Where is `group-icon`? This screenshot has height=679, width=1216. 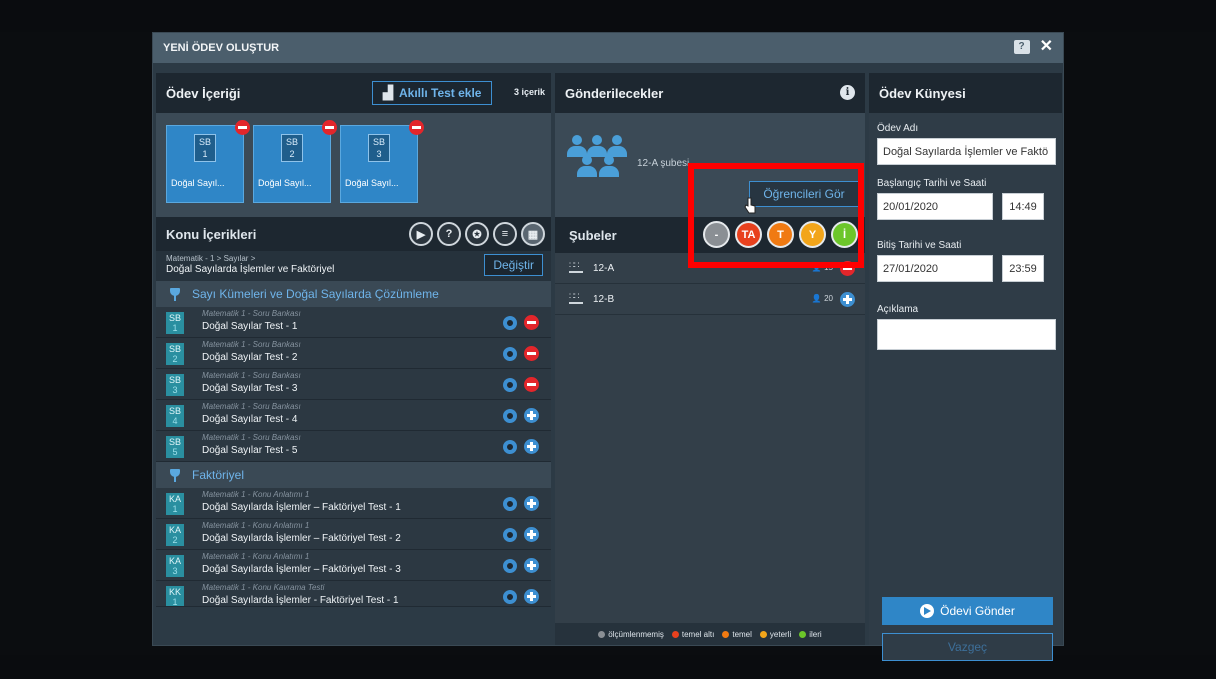 group-icon is located at coordinates (597, 157).